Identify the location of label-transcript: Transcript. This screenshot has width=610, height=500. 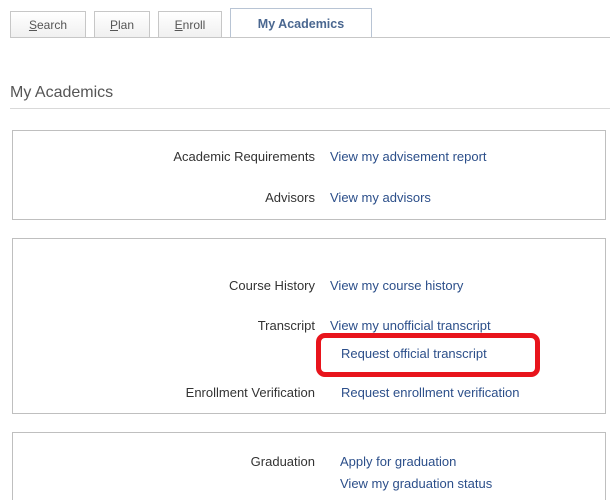
(286, 325).